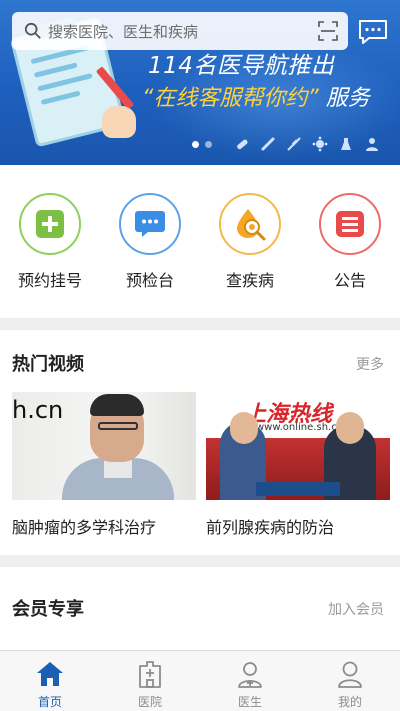 The image size is (400, 711). Describe the element at coordinates (49, 280) in the screenshot. I see `quick-action-label: 预约挂号` at that location.